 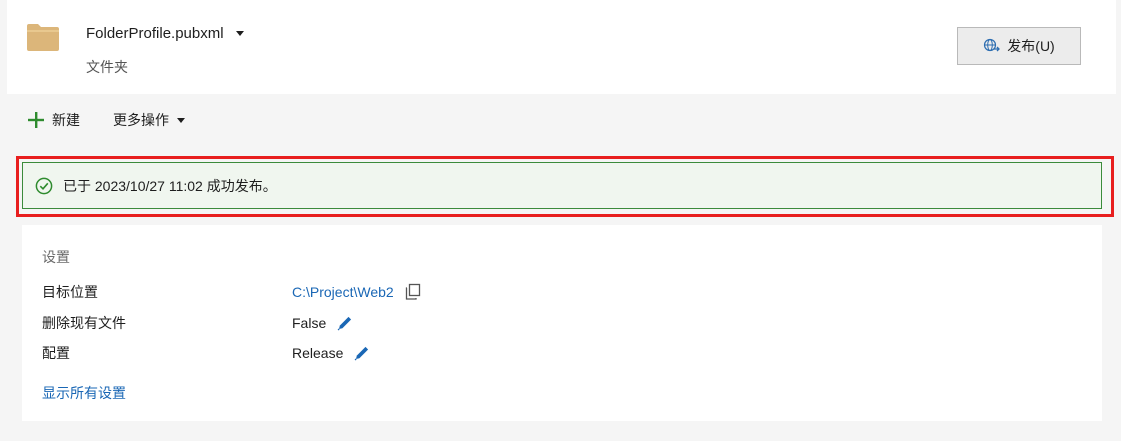 I want to click on publish-status-banner: 已于 2023/10/27 11:02 成功发布。, so click(x=562, y=185).